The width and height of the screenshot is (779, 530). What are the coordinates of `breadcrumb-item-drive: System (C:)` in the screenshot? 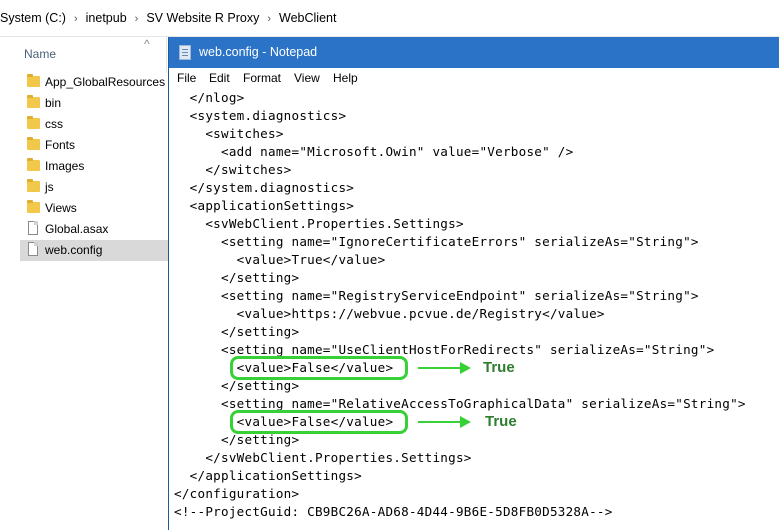 It's located at (33, 18).